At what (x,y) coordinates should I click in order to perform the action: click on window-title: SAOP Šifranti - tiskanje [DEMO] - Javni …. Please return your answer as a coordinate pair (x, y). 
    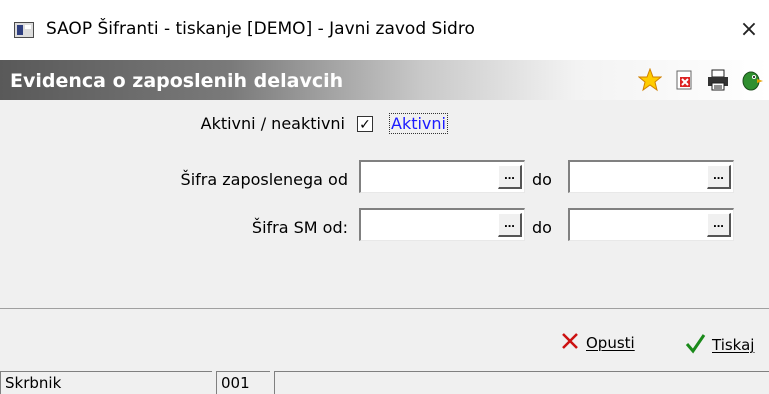
    Looking at the image, I should click on (260, 29).